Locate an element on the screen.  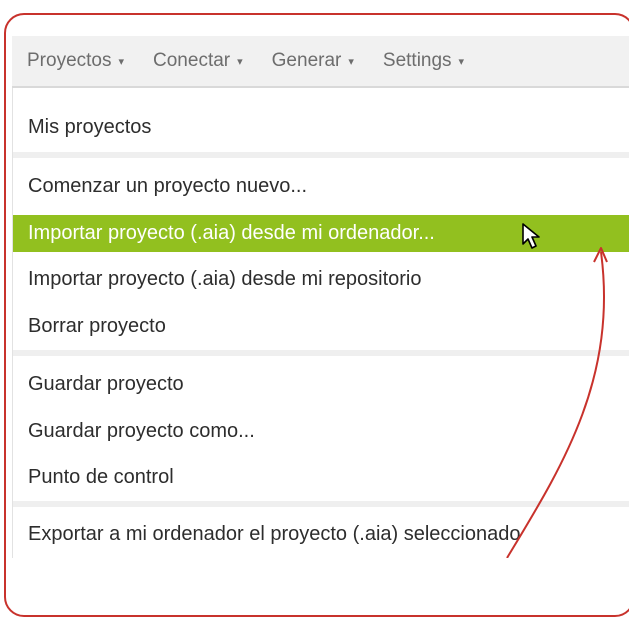
menu-proyectos: Proyectos ▾ is located at coordinates (75, 61).